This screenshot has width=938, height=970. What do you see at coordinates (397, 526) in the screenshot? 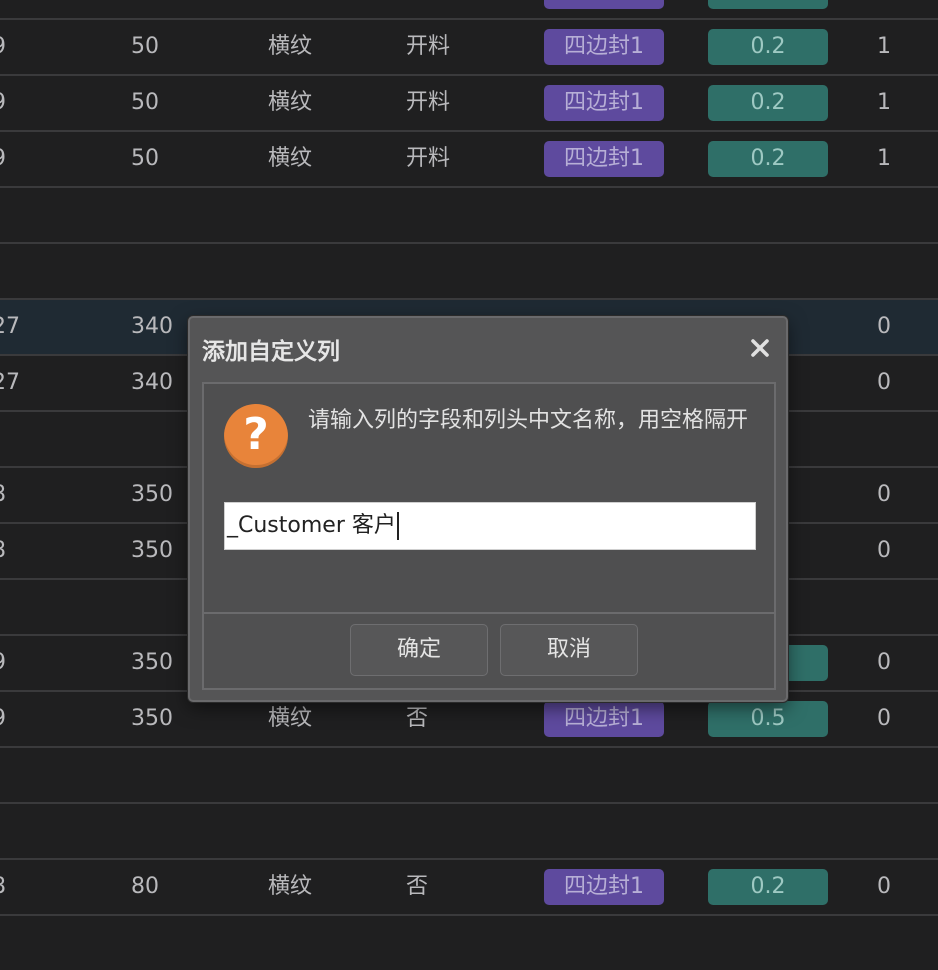
I see `text-caret` at bounding box center [397, 526].